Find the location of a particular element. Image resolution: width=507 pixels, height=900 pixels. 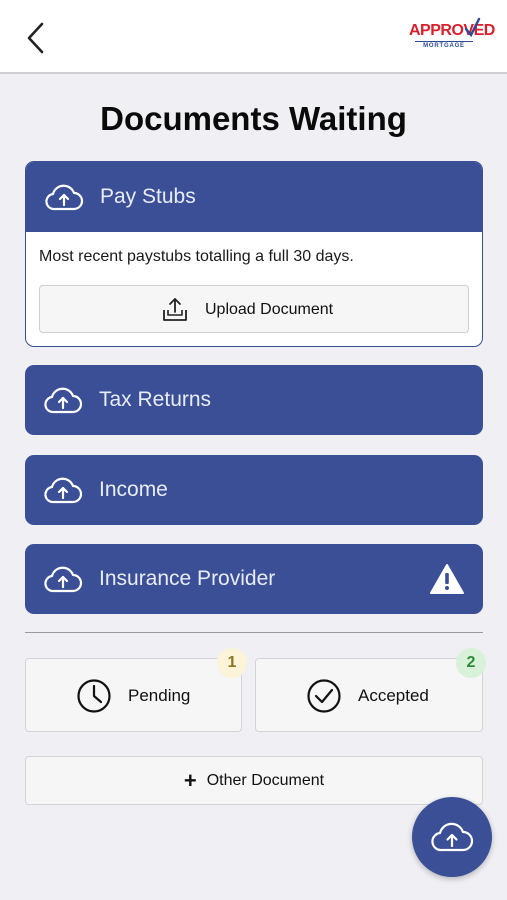

warning-icon is located at coordinates (447, 579).